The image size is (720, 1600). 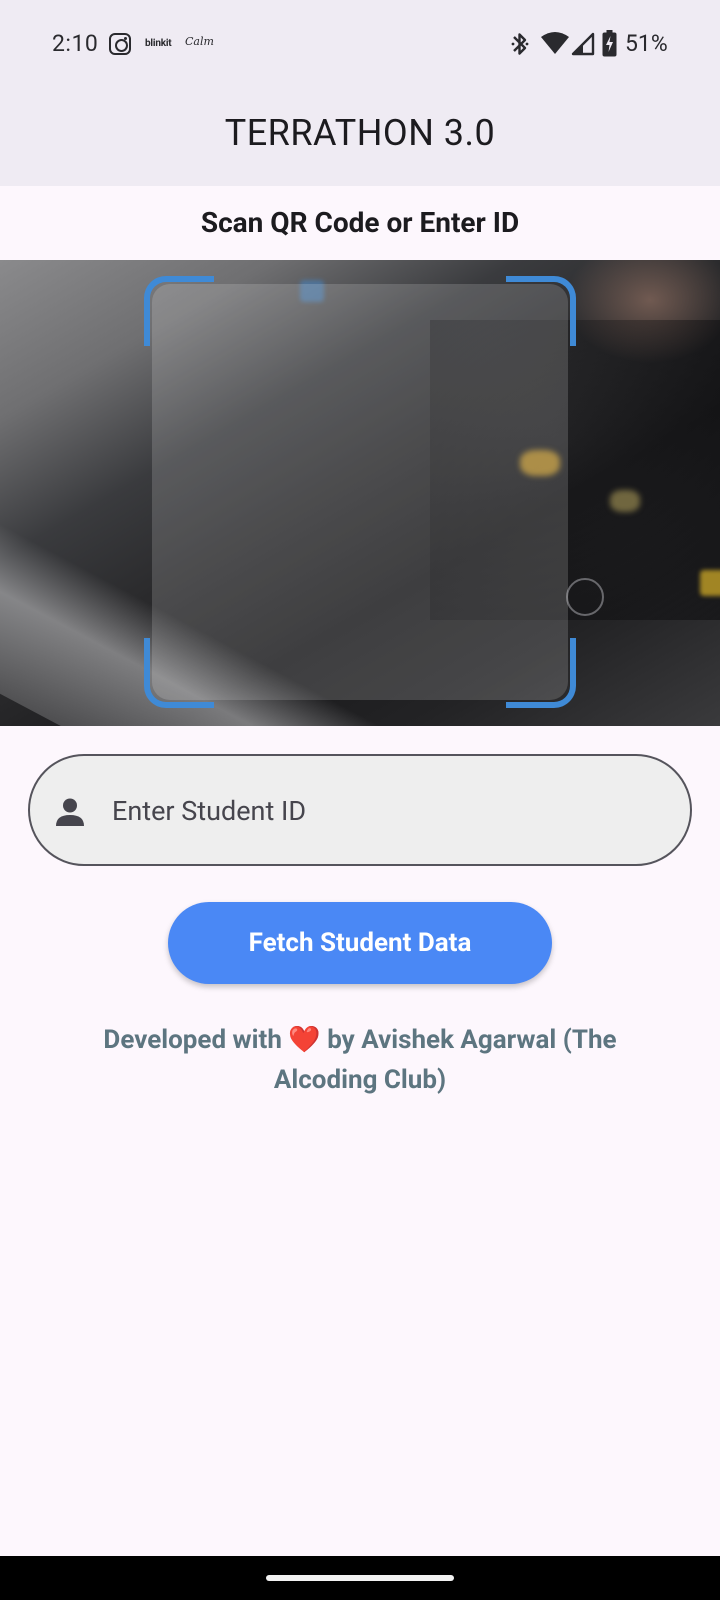 I want to click on scanner-header: Scan QR Code or Enter ID, so click(x=360, y=223).